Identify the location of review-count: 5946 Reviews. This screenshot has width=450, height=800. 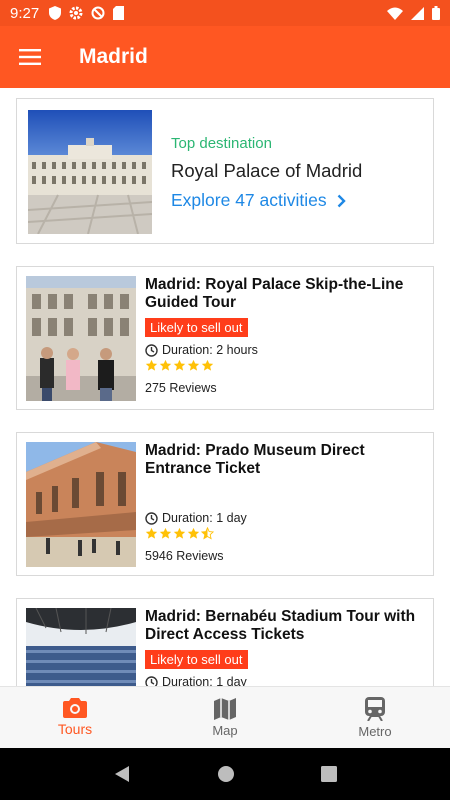
(184, 556).